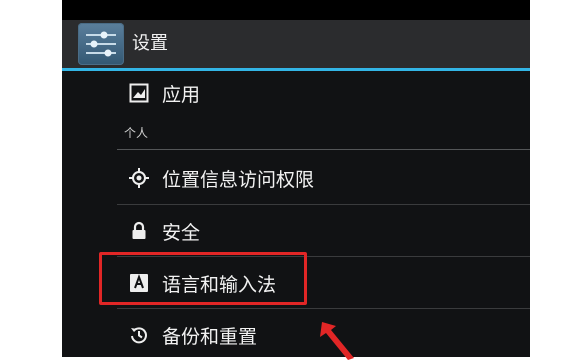 Image resolution: width=577 pixels, height=364 pixels. I want to click on settings-item-label: 应用, so click(181, 94).